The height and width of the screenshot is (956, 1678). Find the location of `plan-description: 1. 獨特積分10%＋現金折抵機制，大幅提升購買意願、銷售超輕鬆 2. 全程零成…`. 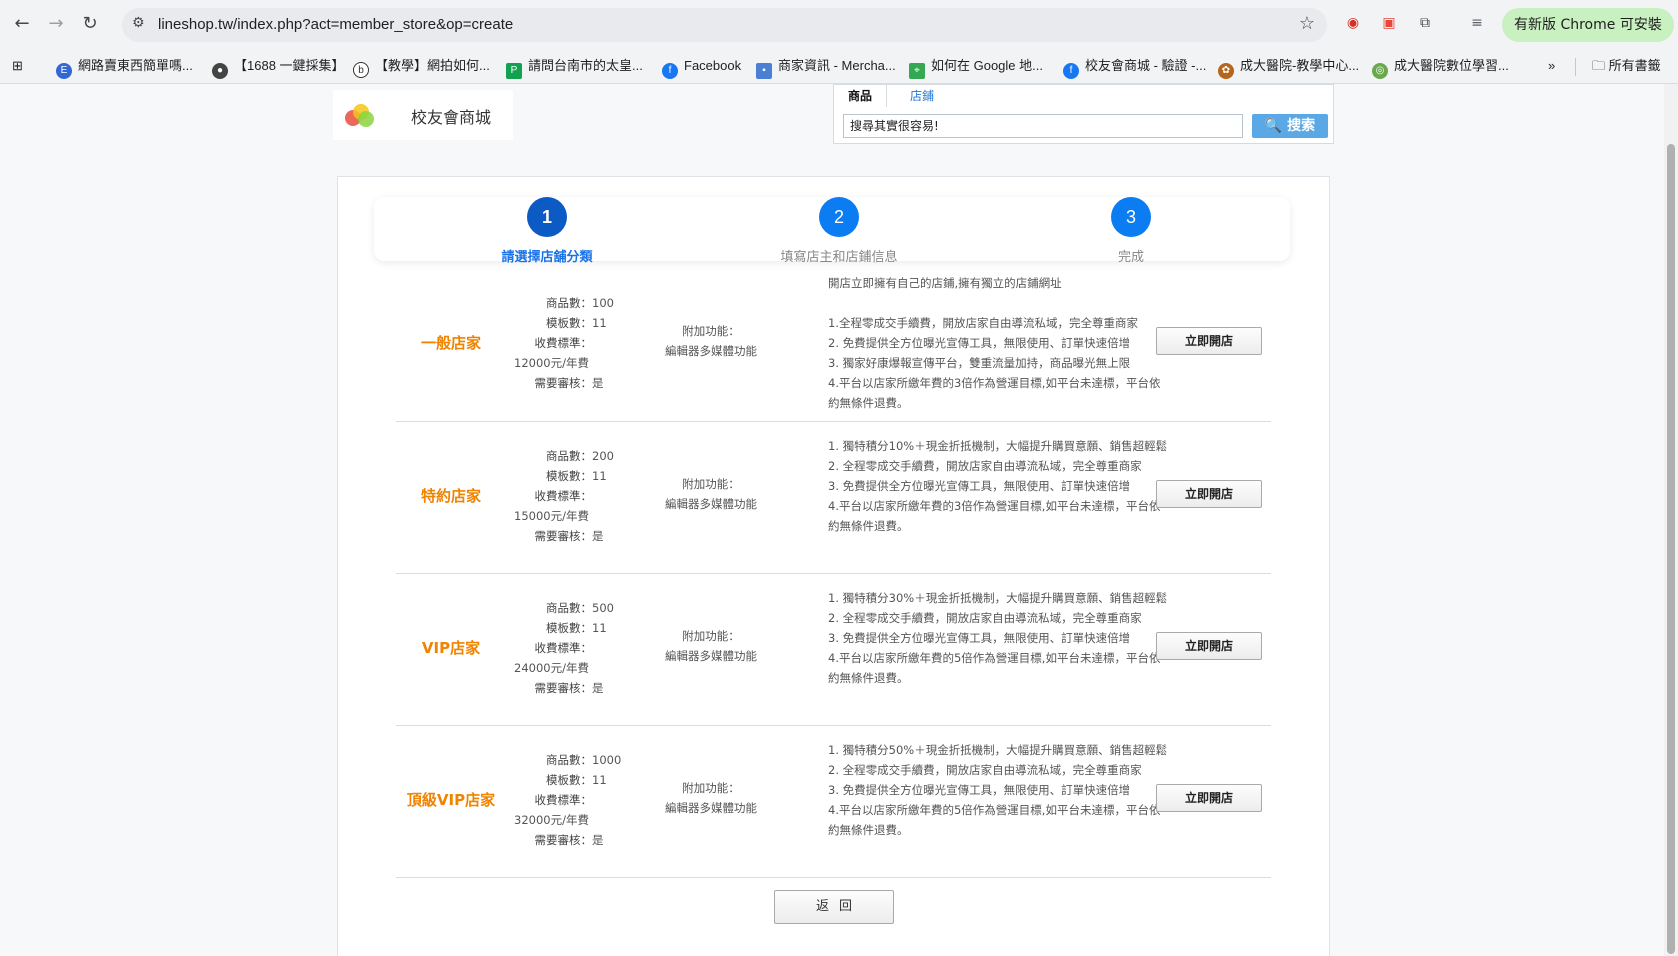

plan-description: 1. 獨特積分10%＋現金折抵機制，大幅提升購買意願、銷售超輕鬆 2. 全程零成… is located at coordinates (998, 486).